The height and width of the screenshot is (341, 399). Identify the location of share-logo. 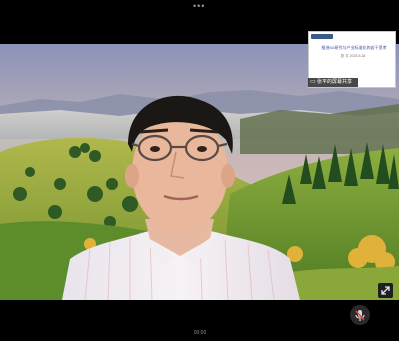
(322, 36).